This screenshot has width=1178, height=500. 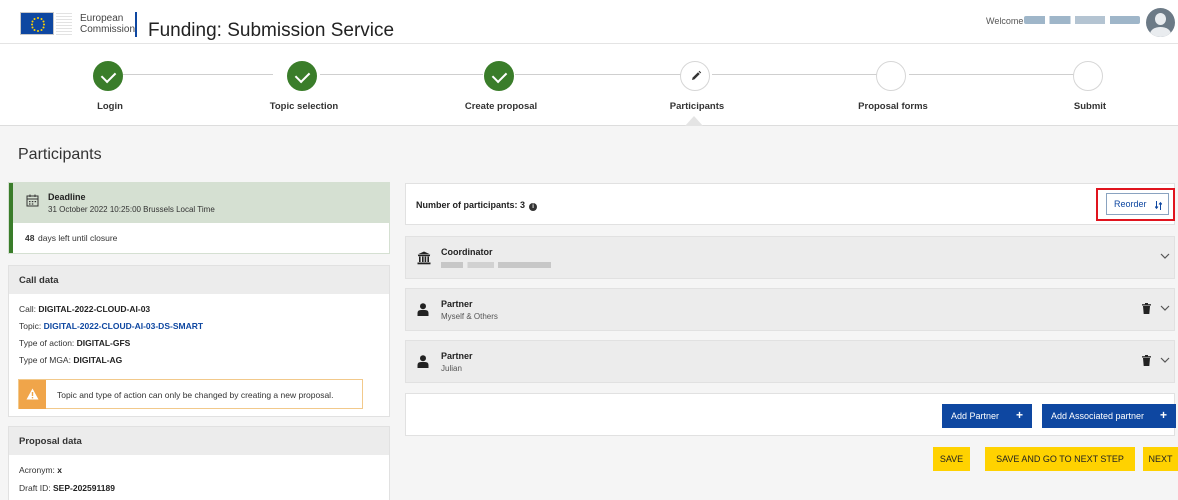 What do you see at coordinates (103, 343) in the screenshot?
I see `action-value: DIGITAL-GFS` at bounding box center [103, 343].